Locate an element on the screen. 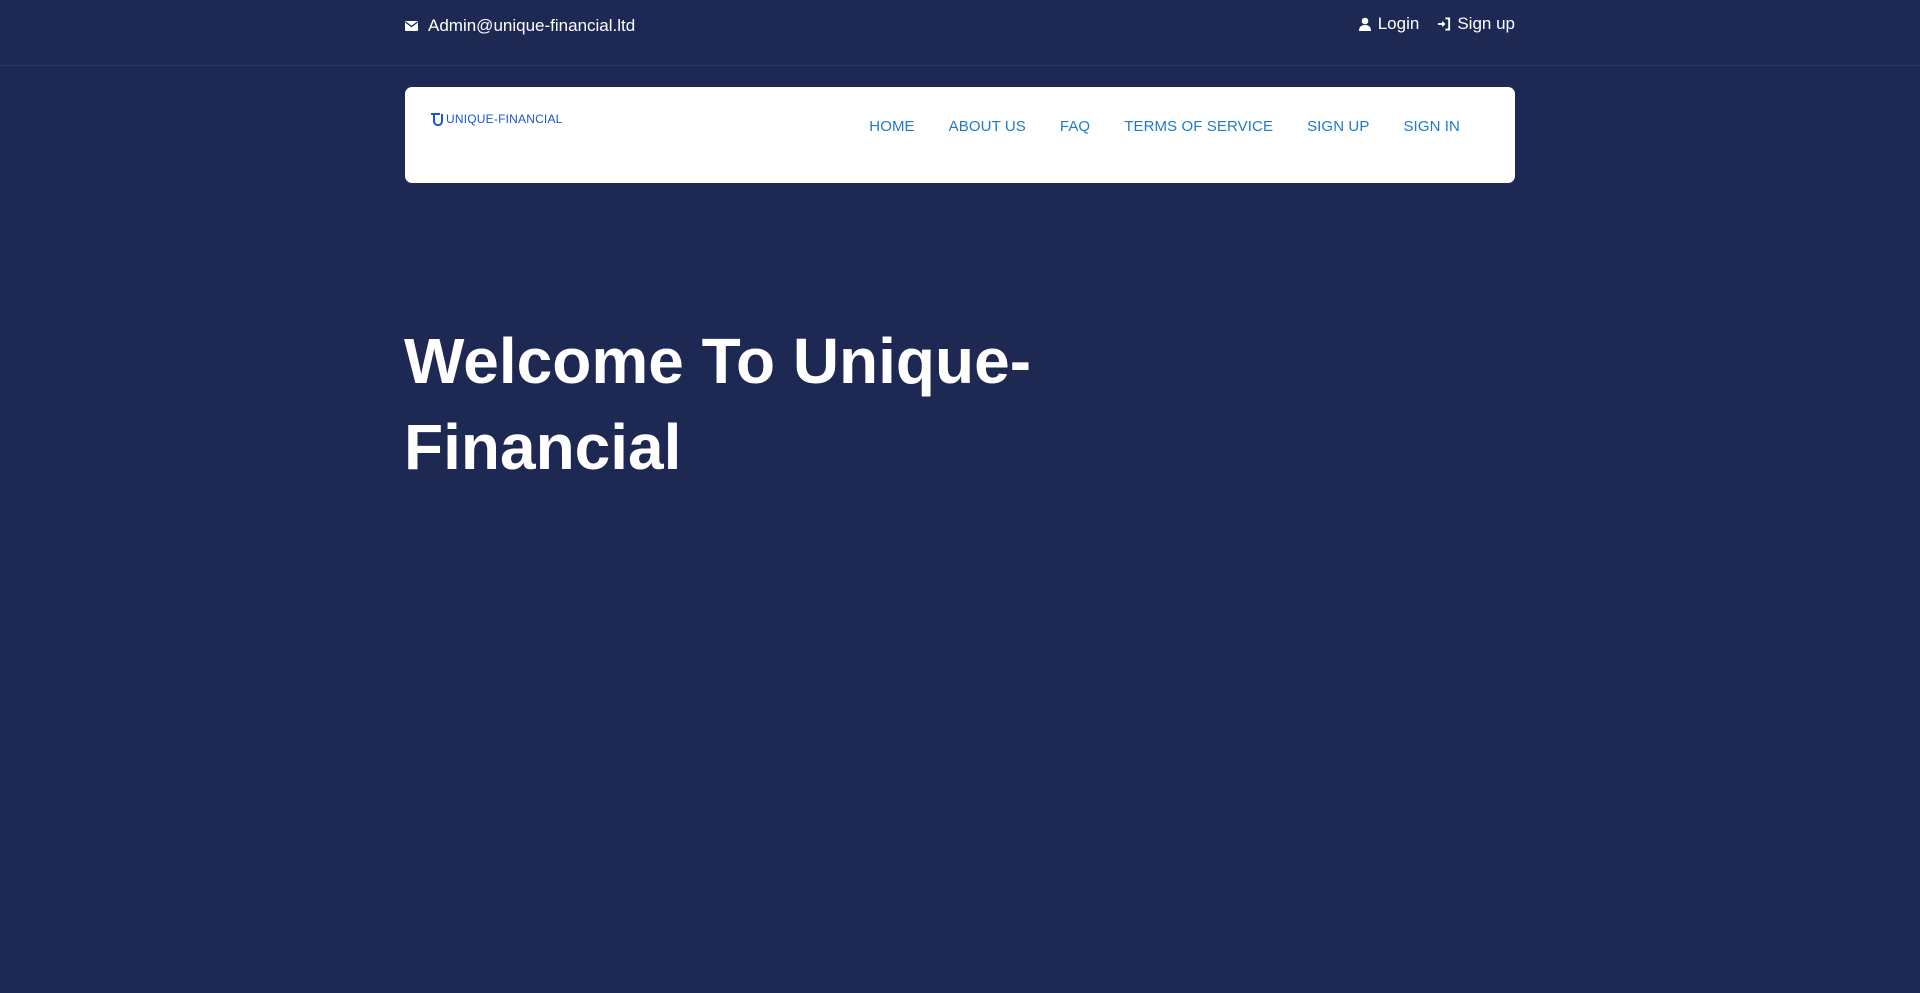 The height and width of the screenshot is (993, 1920). nav-sign-up: SIGN UP is located at coordinates (1338, 126).